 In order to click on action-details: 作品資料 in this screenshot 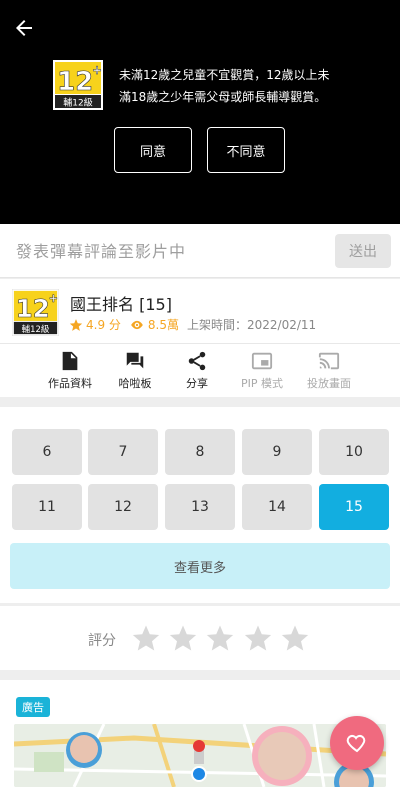, I will do `click(70, 370)`.